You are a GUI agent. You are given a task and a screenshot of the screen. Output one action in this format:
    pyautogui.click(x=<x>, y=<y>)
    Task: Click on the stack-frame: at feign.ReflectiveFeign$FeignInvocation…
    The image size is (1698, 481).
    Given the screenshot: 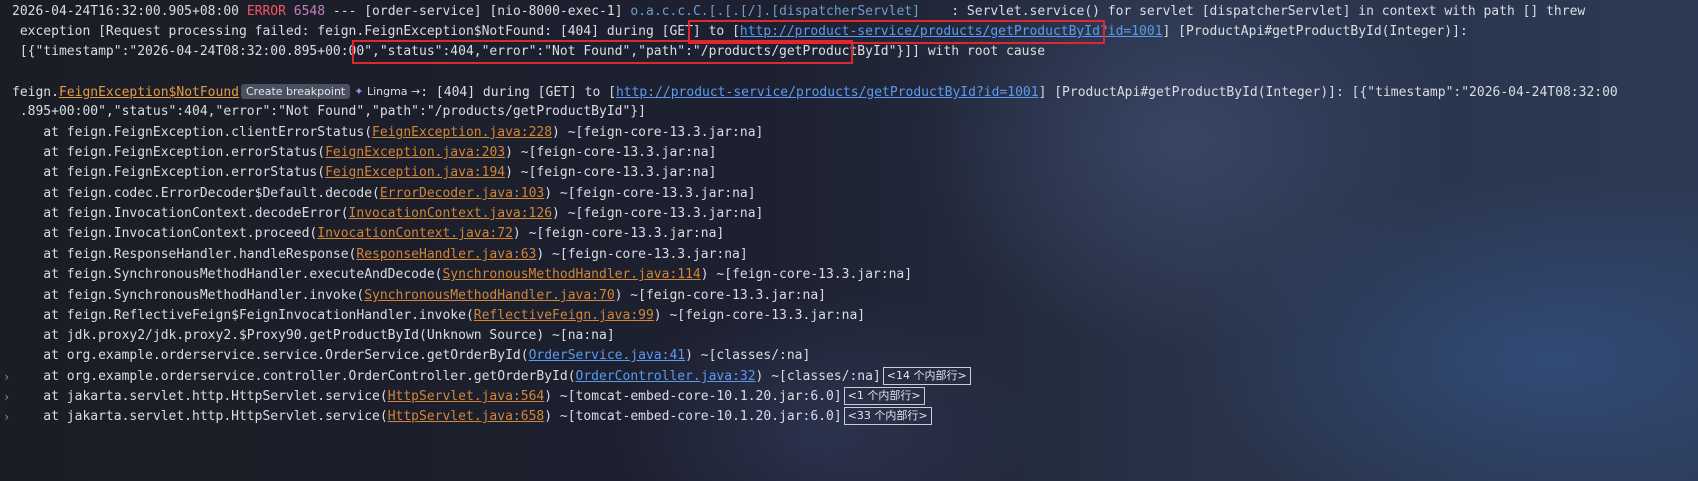 What is the action you would take?
    pyautogui.click(x=438, y=316)
    